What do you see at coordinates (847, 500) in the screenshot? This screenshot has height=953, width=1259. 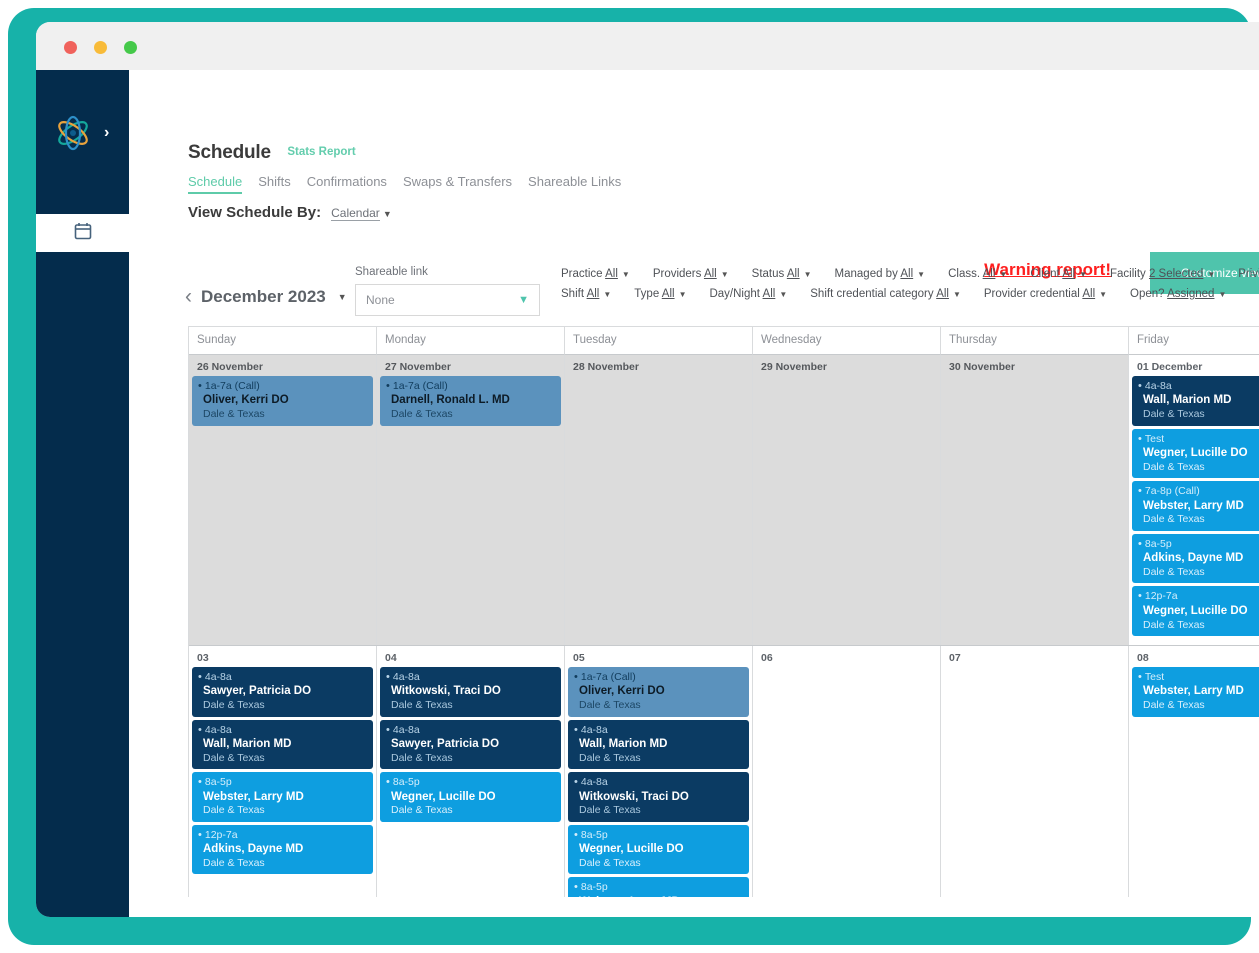 I see `calendar-day-cell: 29 November` at bounding box center [847, 500].